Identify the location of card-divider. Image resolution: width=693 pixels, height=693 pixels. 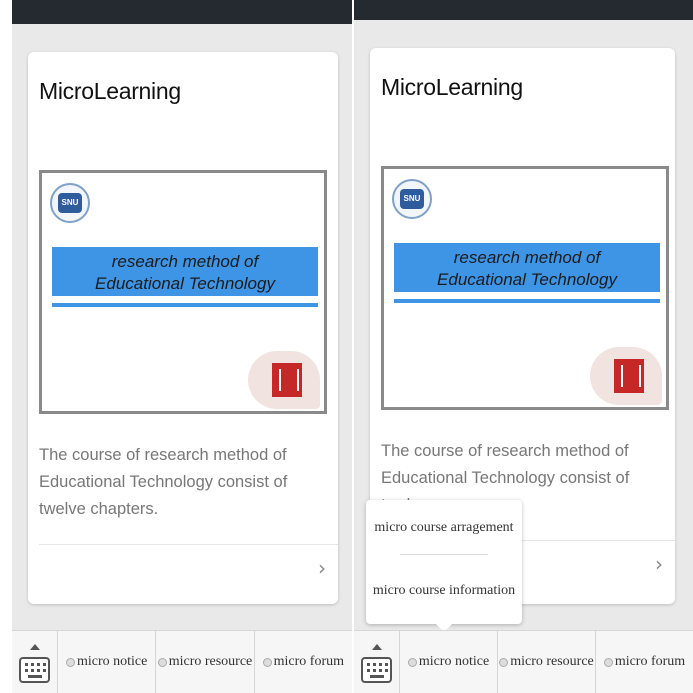
(188, 544).